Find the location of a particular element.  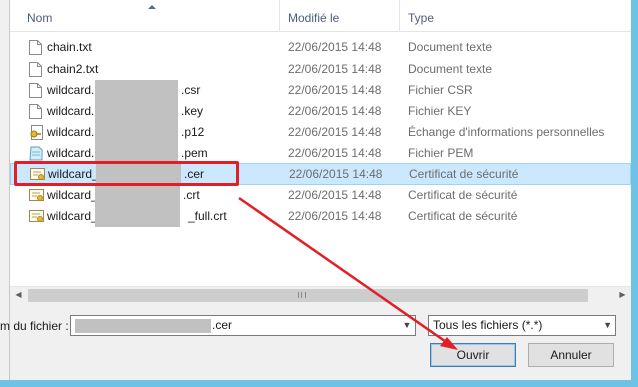

cancel-button: Annuler is located at coordinates (571, 355).